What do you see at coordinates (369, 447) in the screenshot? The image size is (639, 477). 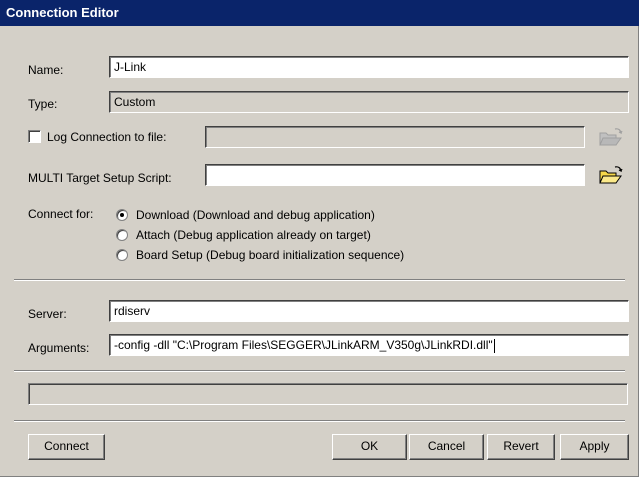 I see `ok-button: OK` at bounding box center [369, 447].